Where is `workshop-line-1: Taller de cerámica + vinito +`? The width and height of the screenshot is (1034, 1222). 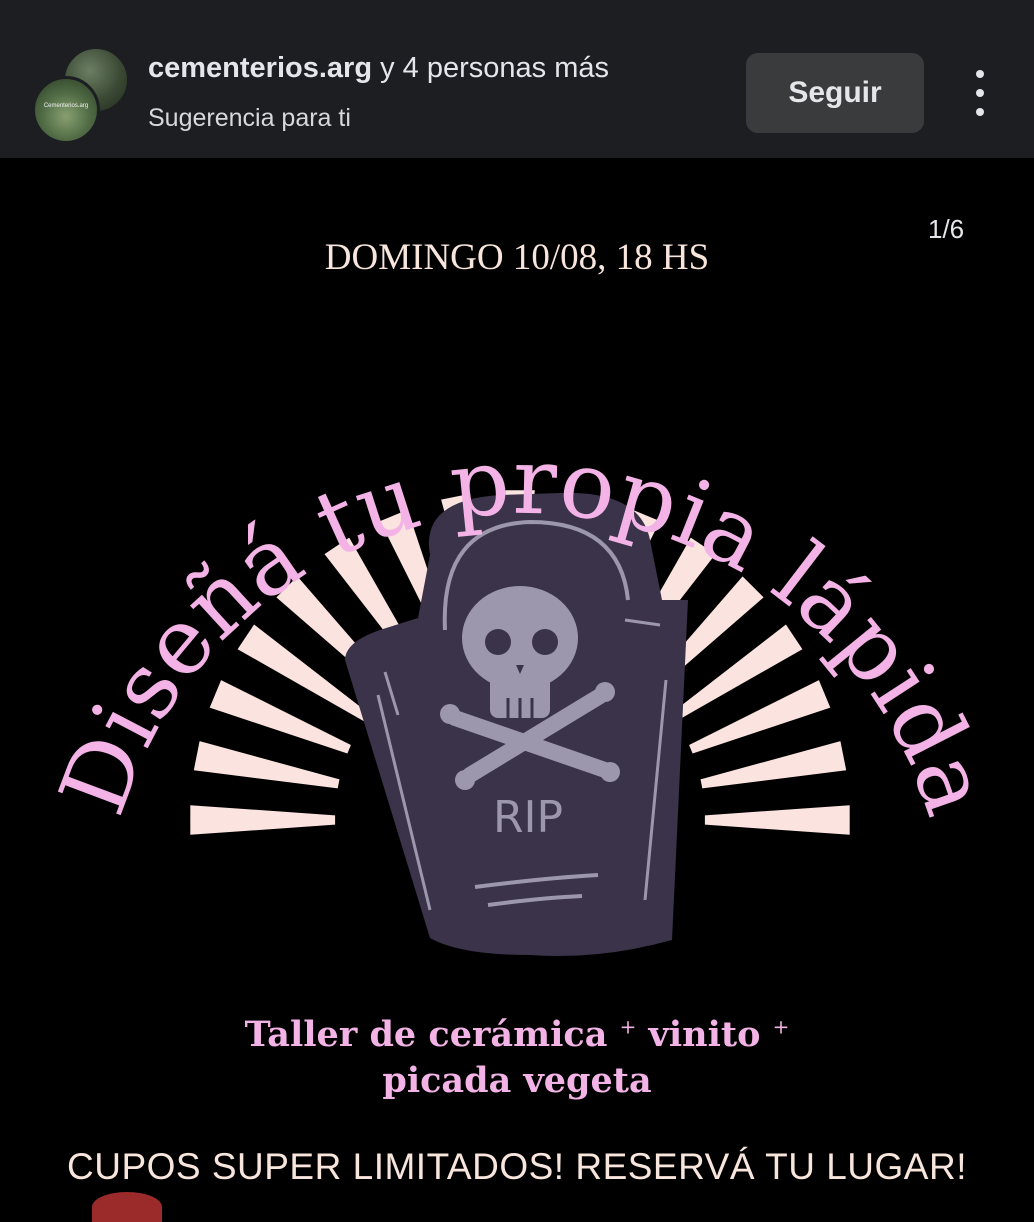
workshop-line-1: Taller de cerámica + vinito + is located at coordinates (517, 1034).